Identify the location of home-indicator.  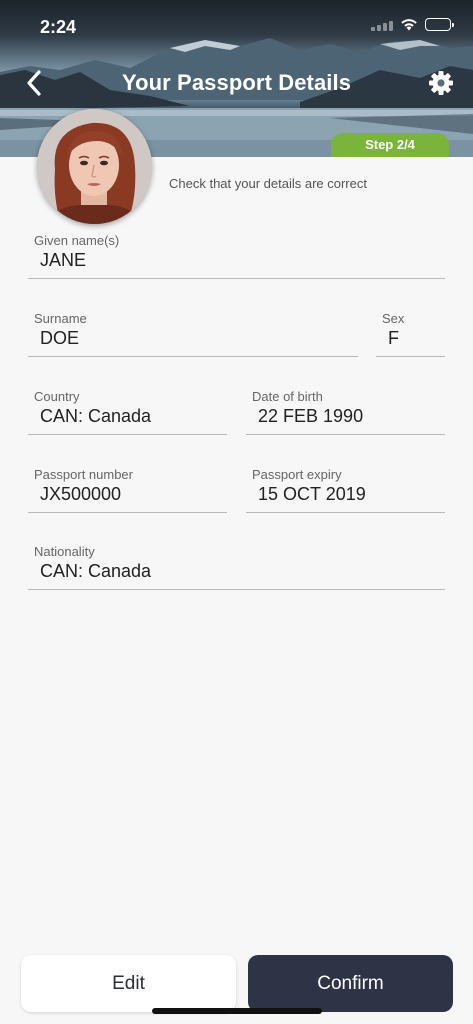
(237, 1011).